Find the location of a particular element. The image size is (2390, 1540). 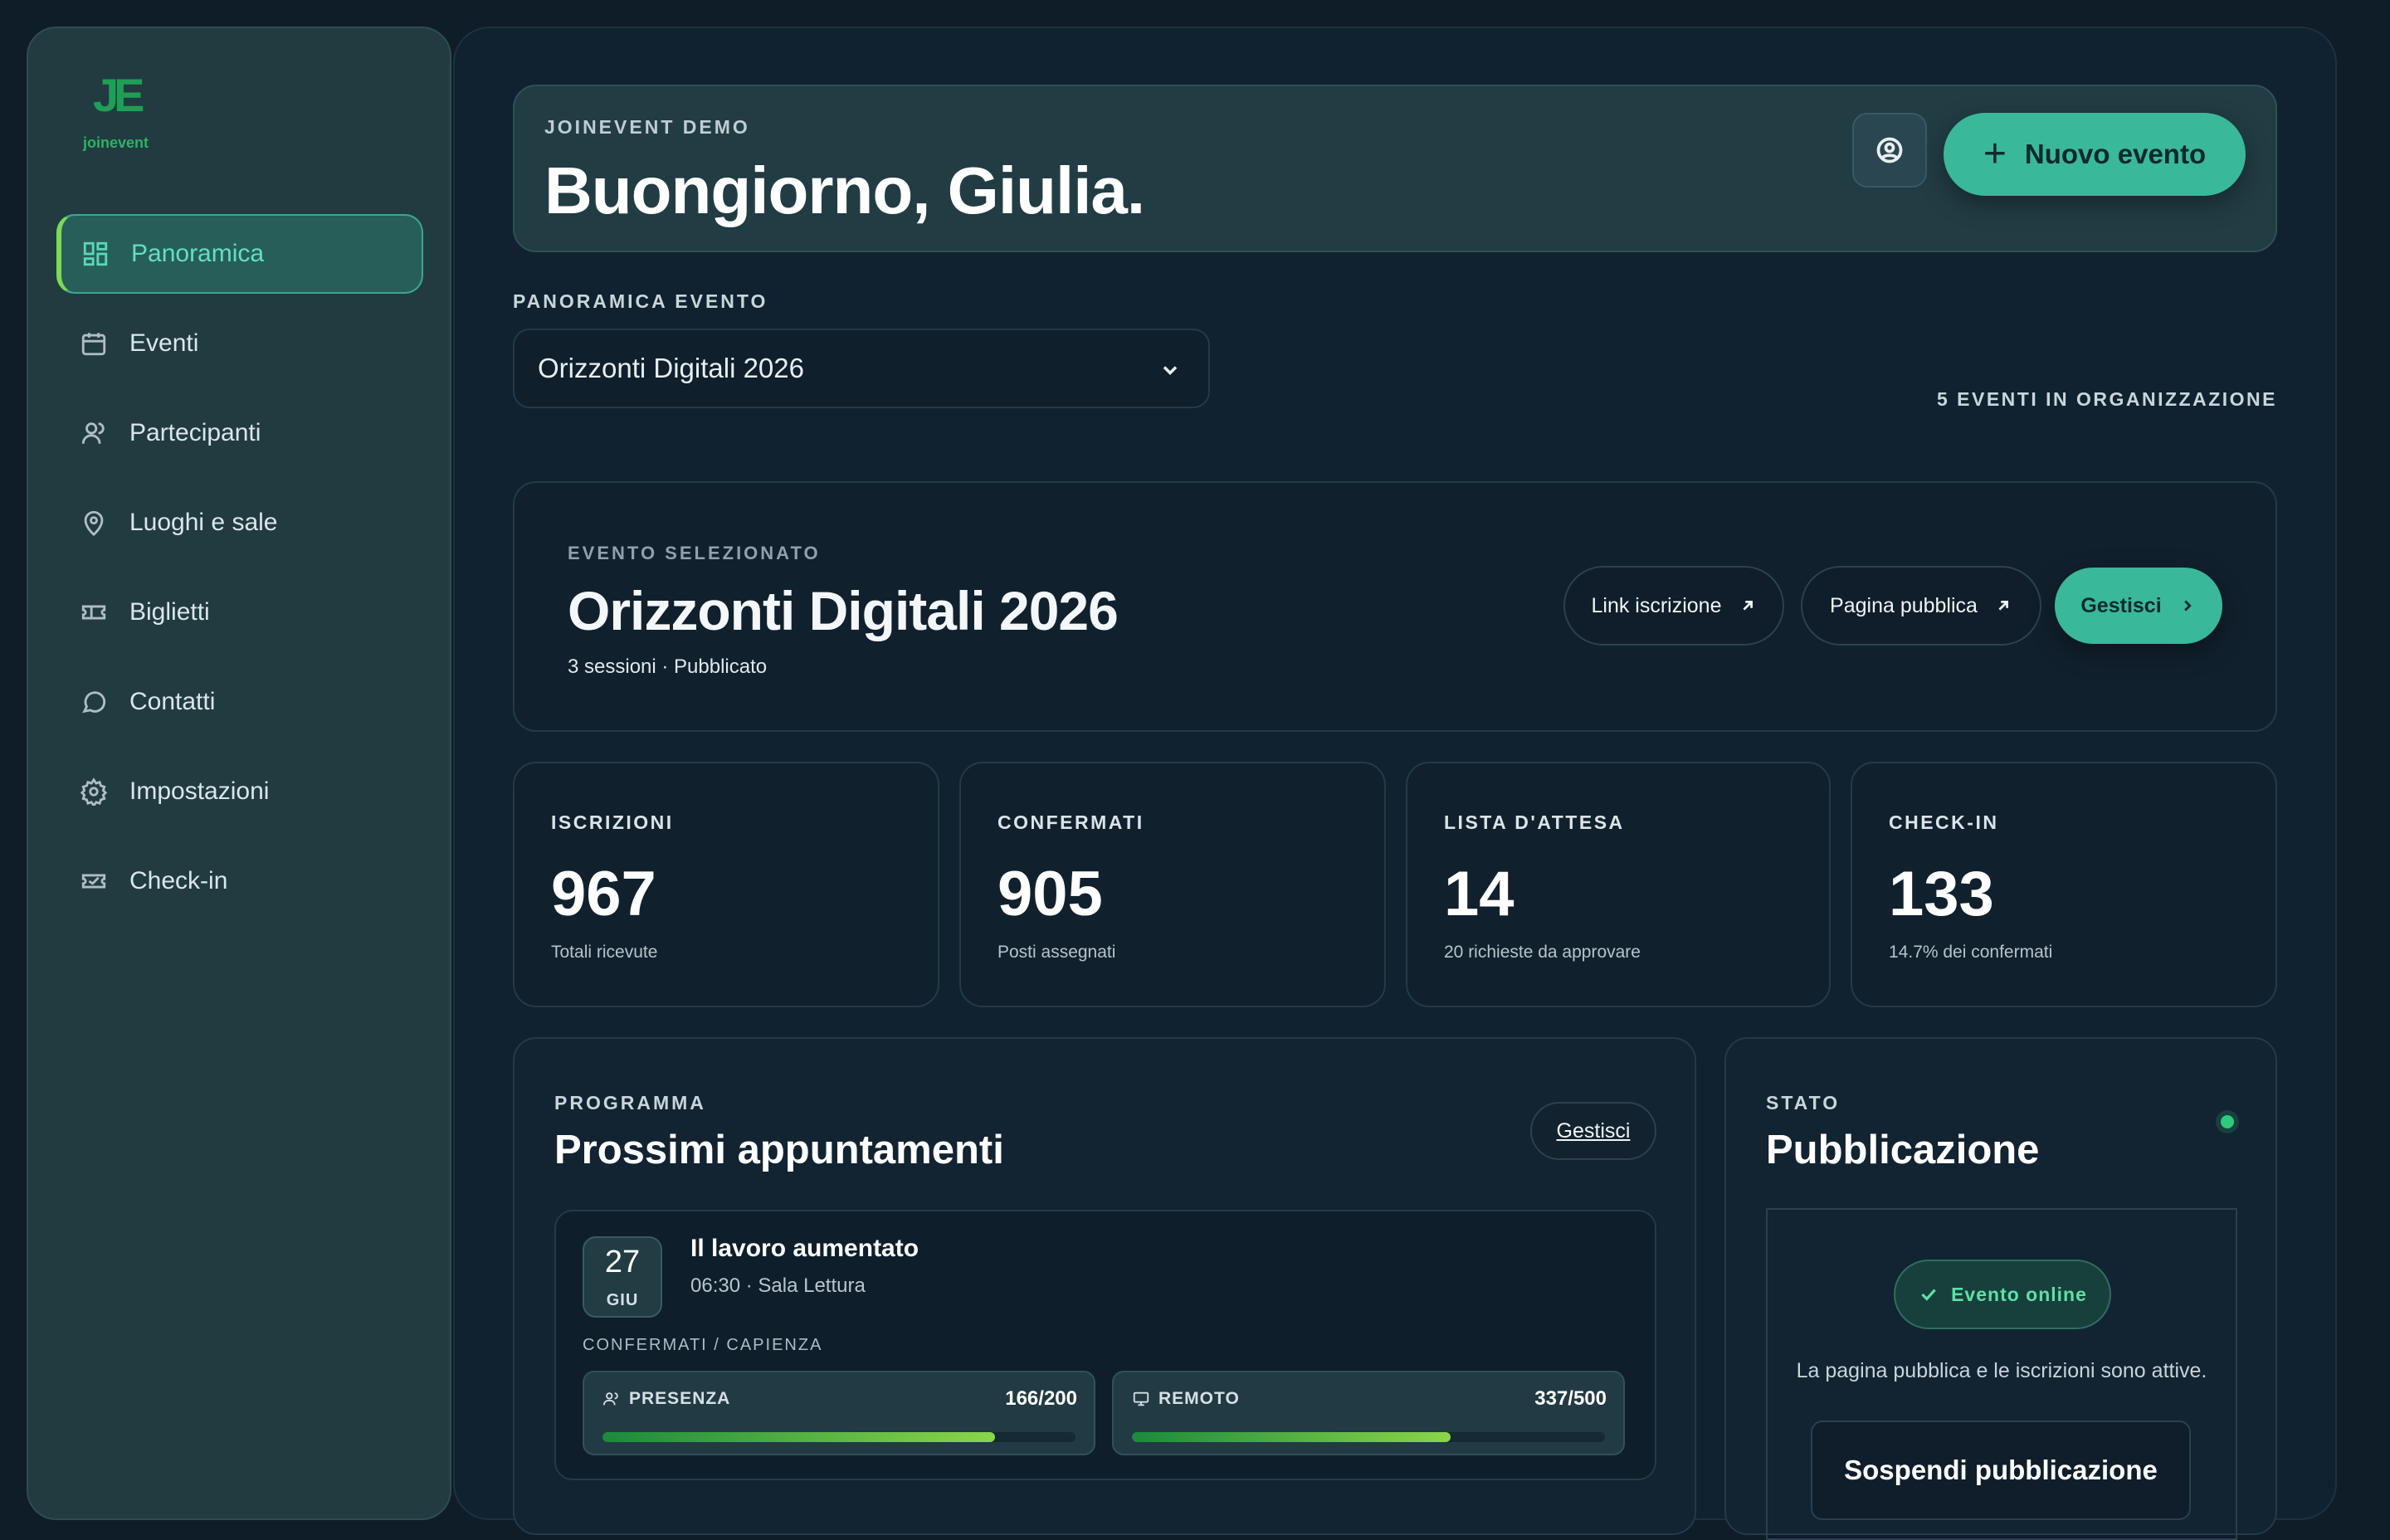

greeting-title: Buongiorno, Giulia. is located at coordinates (845, 190).